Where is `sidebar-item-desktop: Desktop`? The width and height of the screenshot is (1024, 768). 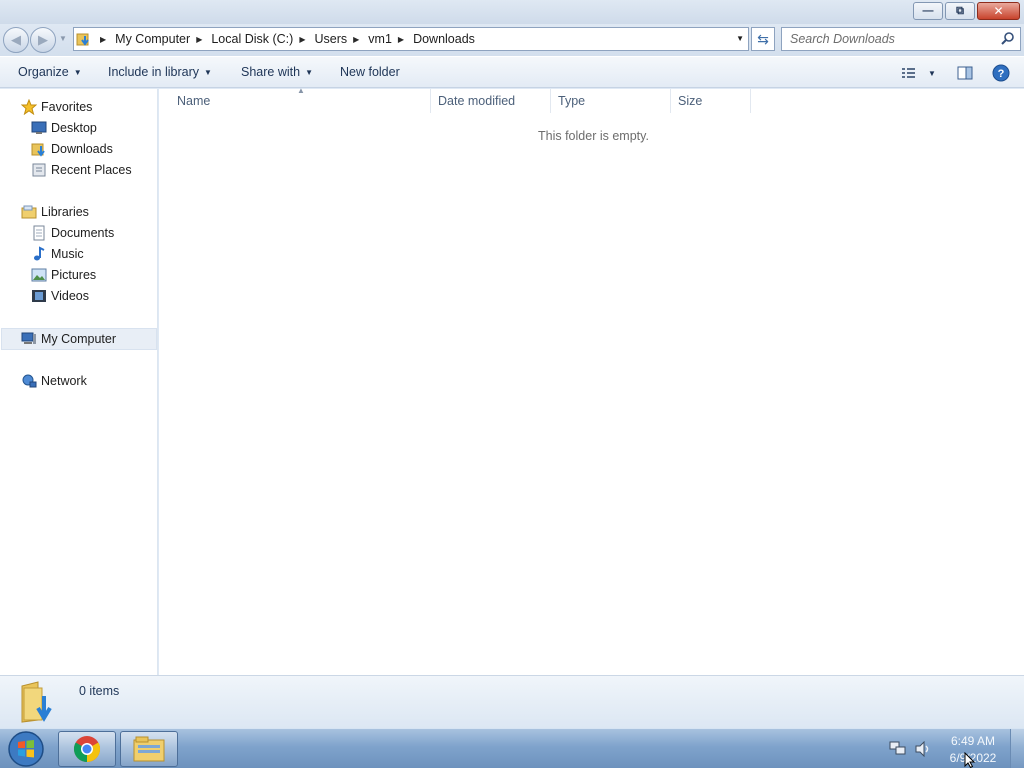 sidebar-item-desktop: Desktop is located at coordinates (63, 128).